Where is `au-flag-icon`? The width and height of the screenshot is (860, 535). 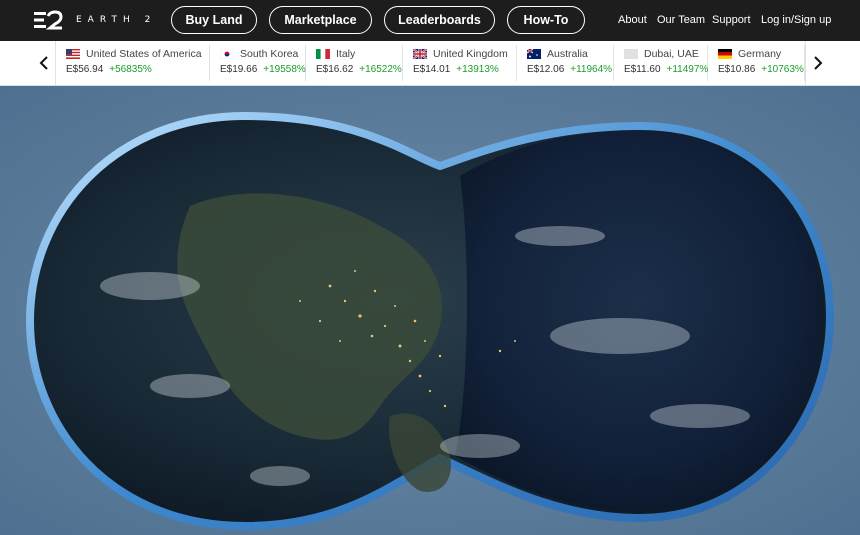 au-flag-icon is located at coordinates (534, 54).